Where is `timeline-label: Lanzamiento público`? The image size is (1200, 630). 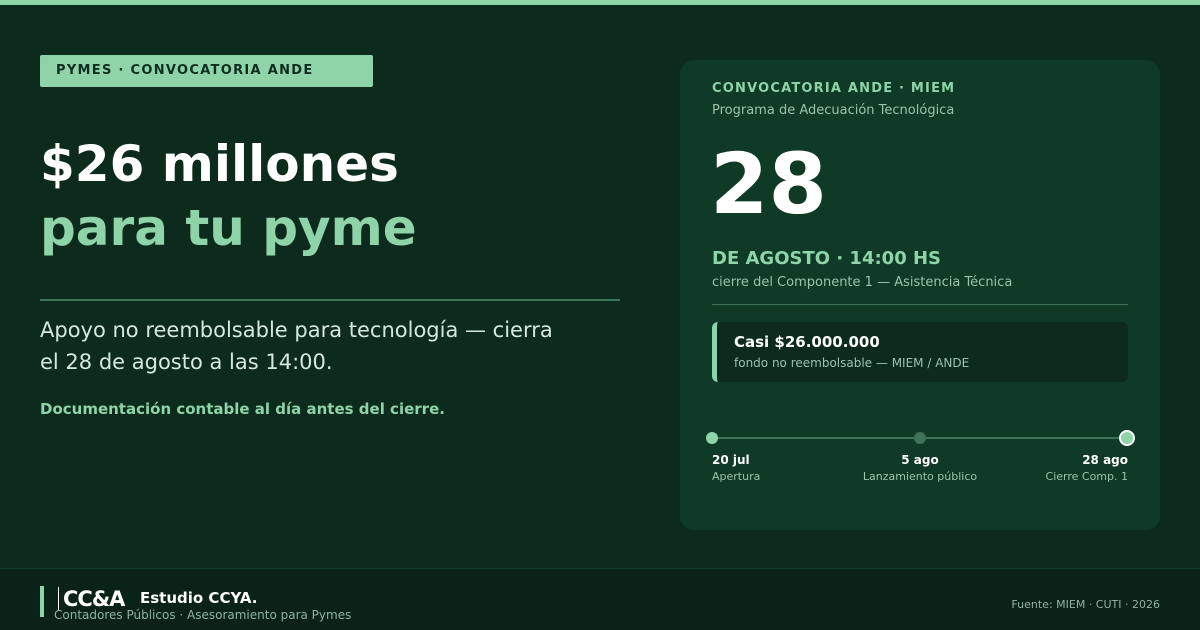
timeline-label: Lanzamiento público is located at coordinates (920, 476).